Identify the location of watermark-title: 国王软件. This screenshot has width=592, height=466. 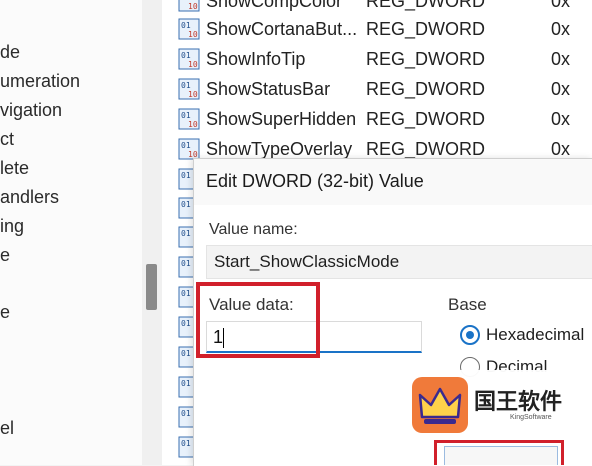
(518, 402).